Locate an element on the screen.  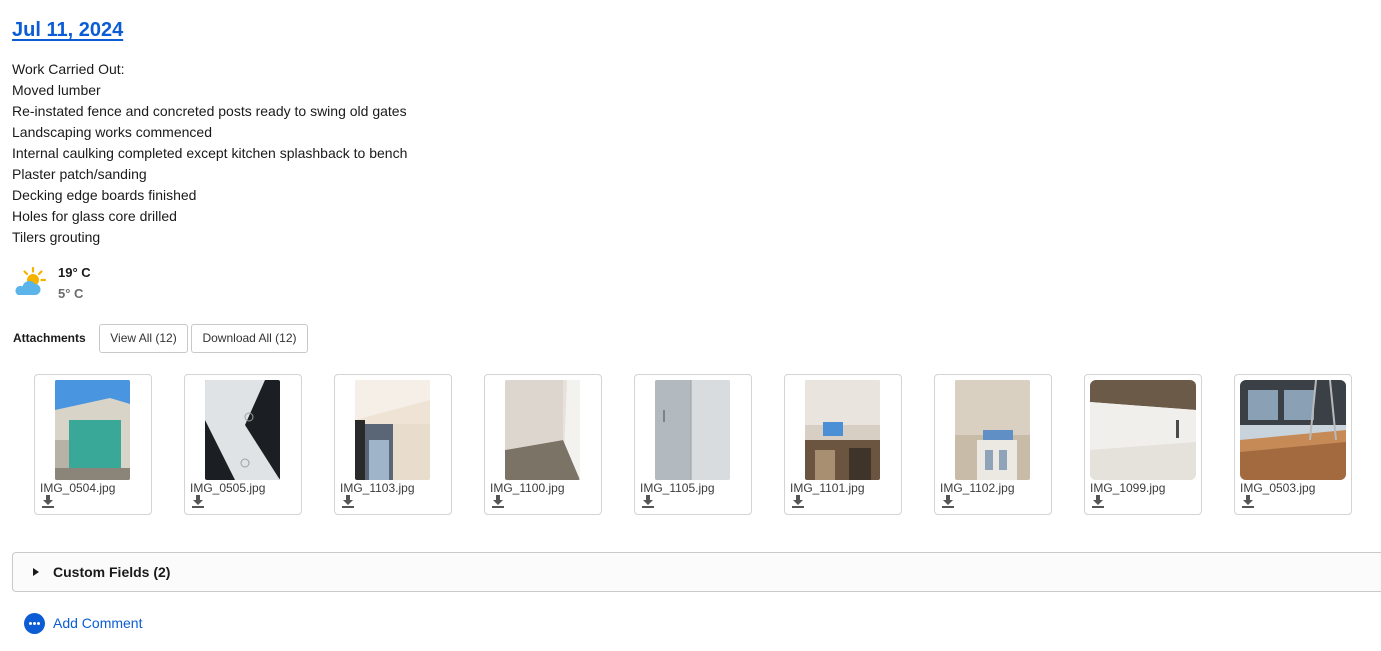
custom-fields-label: Custom Fields (2) is located at coordinates (112, 572).